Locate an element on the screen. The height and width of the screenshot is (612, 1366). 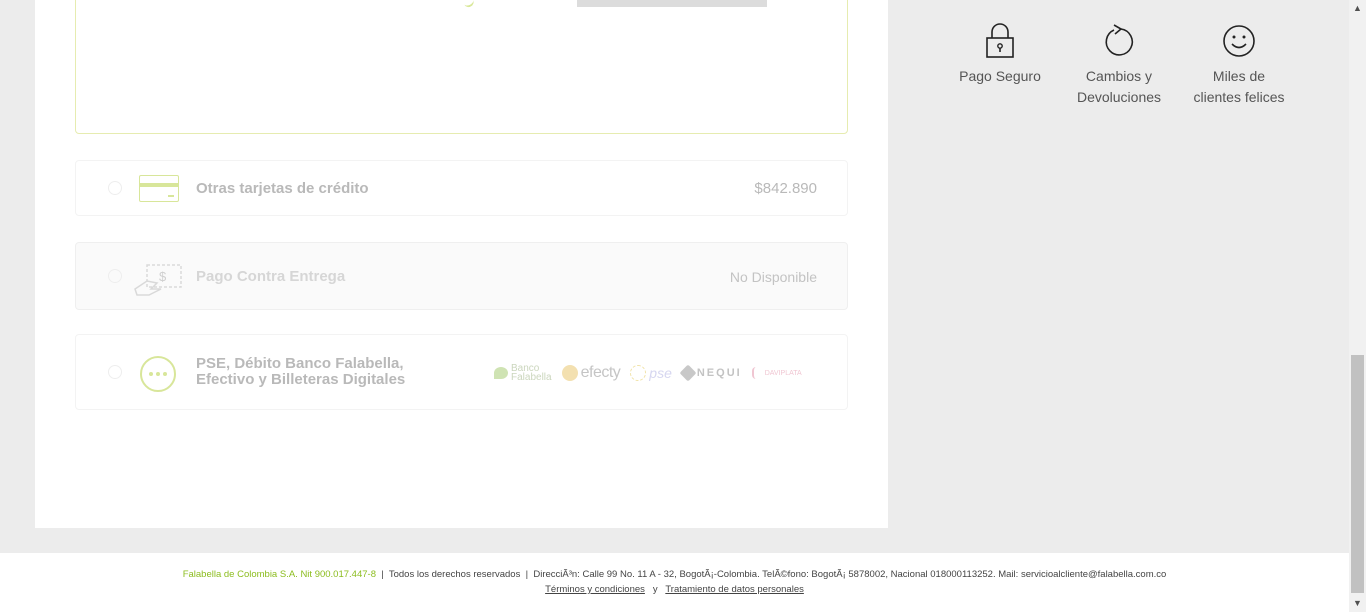
radio-pse is located at coordinates (115, 372).